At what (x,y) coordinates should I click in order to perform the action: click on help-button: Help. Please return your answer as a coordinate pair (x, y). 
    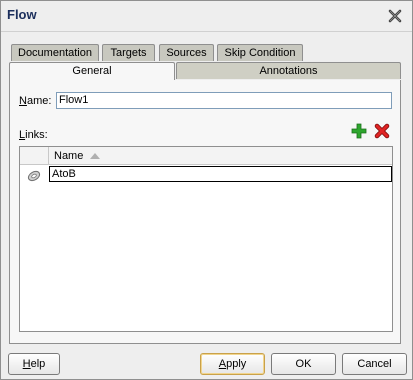
    Looking at the image, I should click on (34, 364).